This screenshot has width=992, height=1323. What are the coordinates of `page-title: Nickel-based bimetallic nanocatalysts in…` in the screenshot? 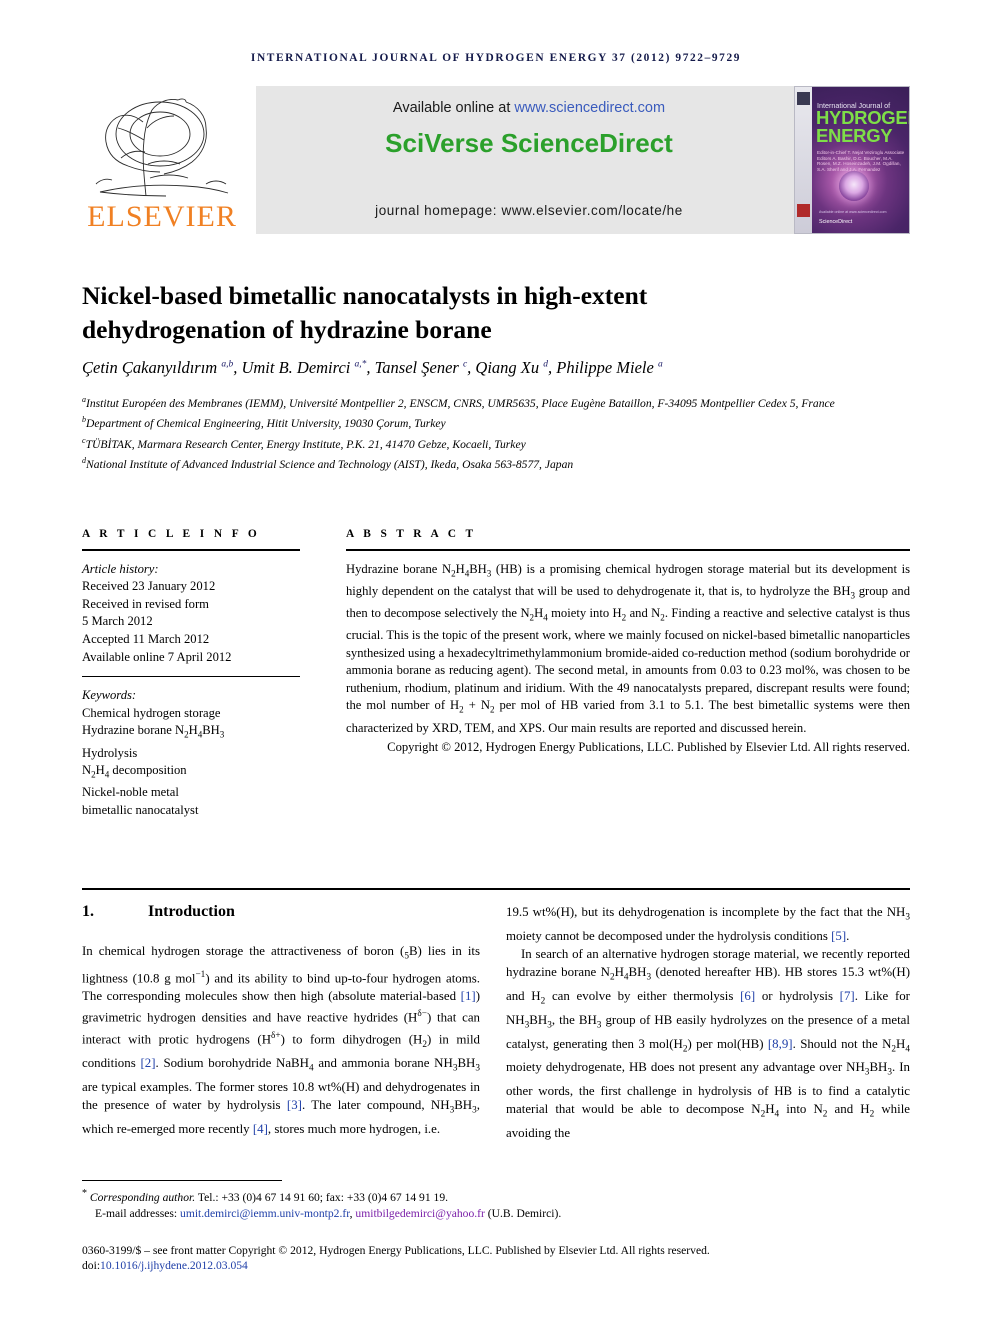 It's located at (365, 313).